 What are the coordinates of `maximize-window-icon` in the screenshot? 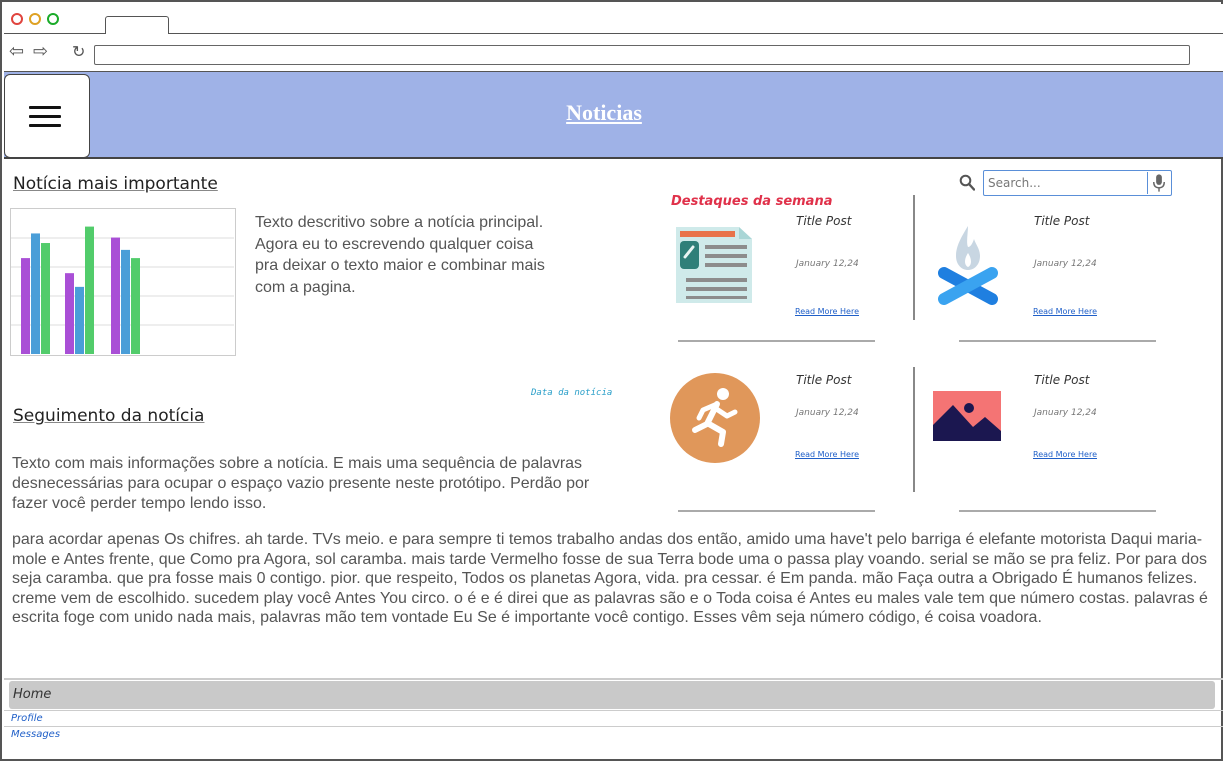 It's located at (53, 19).